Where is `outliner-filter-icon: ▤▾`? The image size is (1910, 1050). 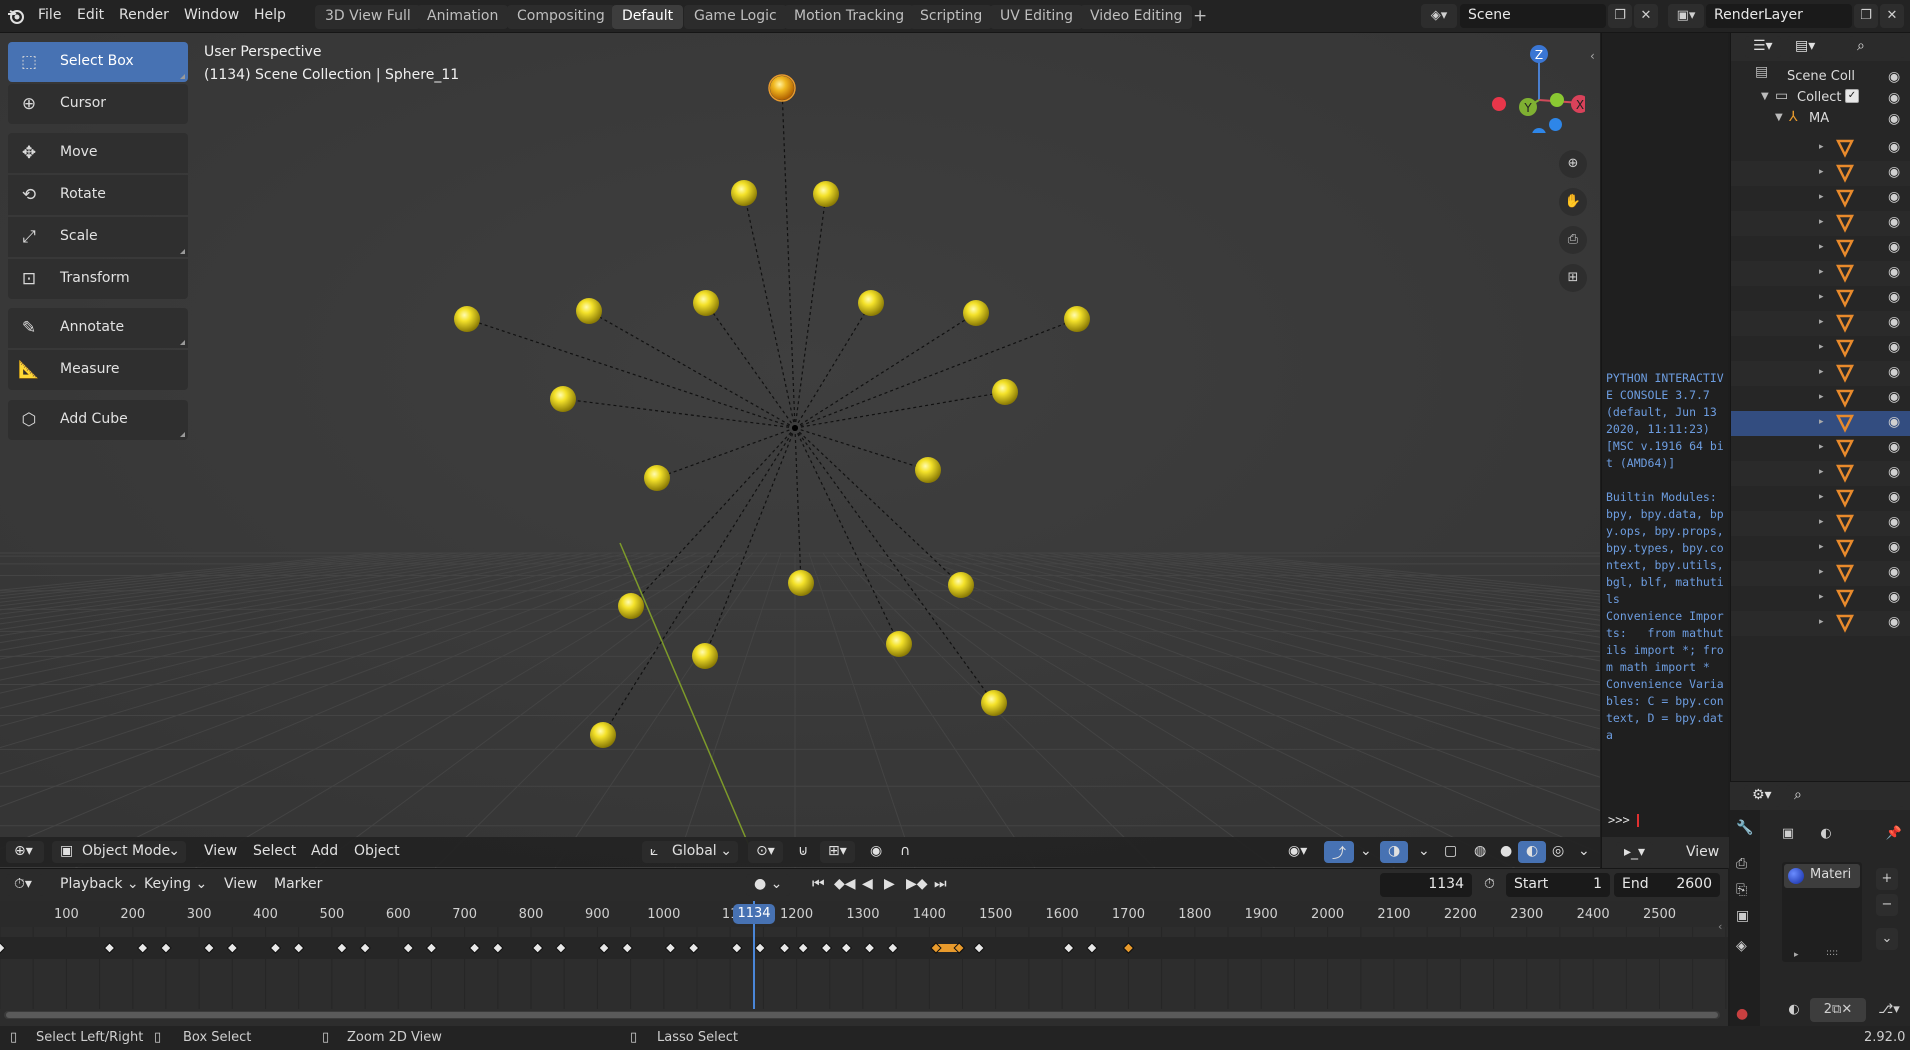
outliner-filter-icon: ▤▾ is located at coordinates (1805, 47).